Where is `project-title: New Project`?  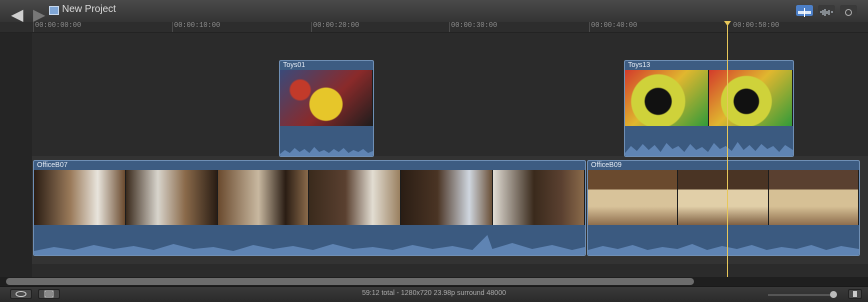 project-title: New Project is located at coordinates (89, 9).